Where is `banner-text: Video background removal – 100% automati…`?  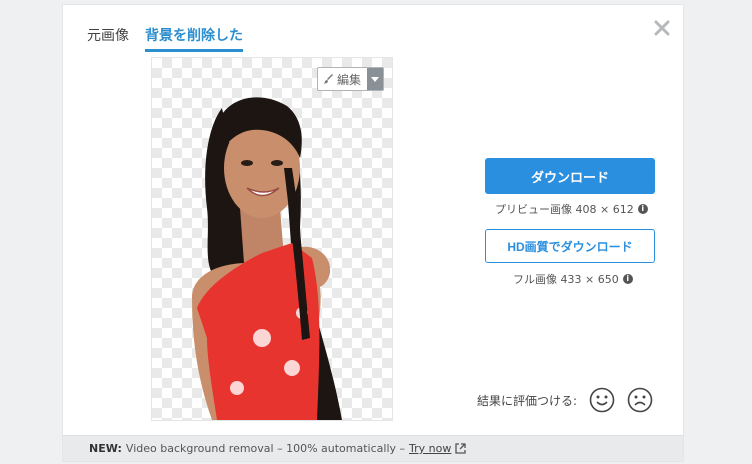
banner-text: Video background removal – 100% automati… is located at coordinates (265, 448).